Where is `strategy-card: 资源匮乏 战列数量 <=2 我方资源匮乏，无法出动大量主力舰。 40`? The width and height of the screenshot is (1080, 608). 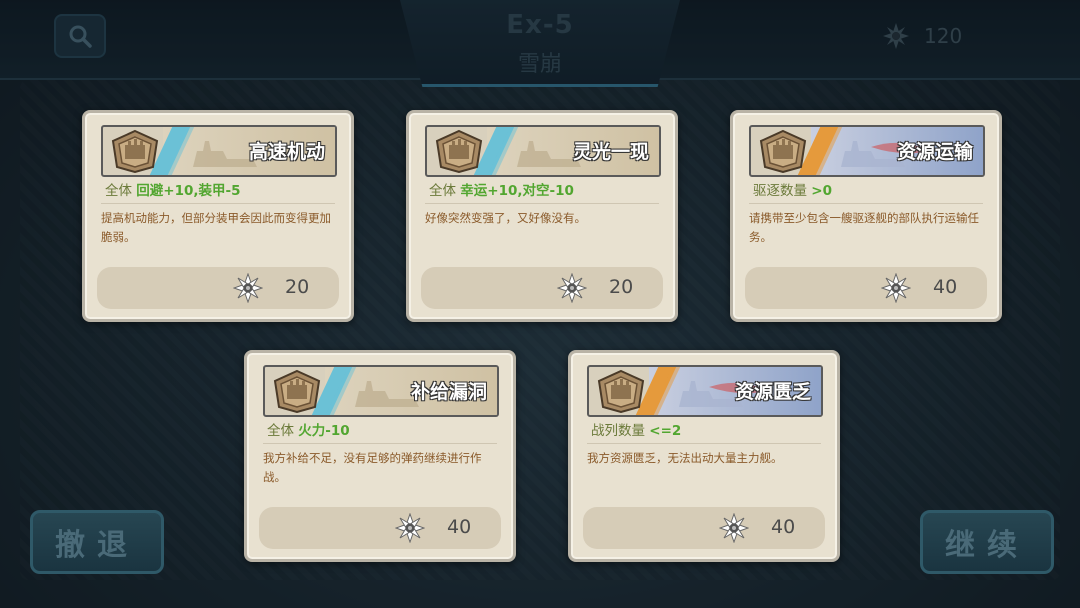
strategy-card: 资源匮乏 战列数量 <=2 我方资源匮乏，无法出动大量主力舰。 40 is located at coordinates (704, 456).